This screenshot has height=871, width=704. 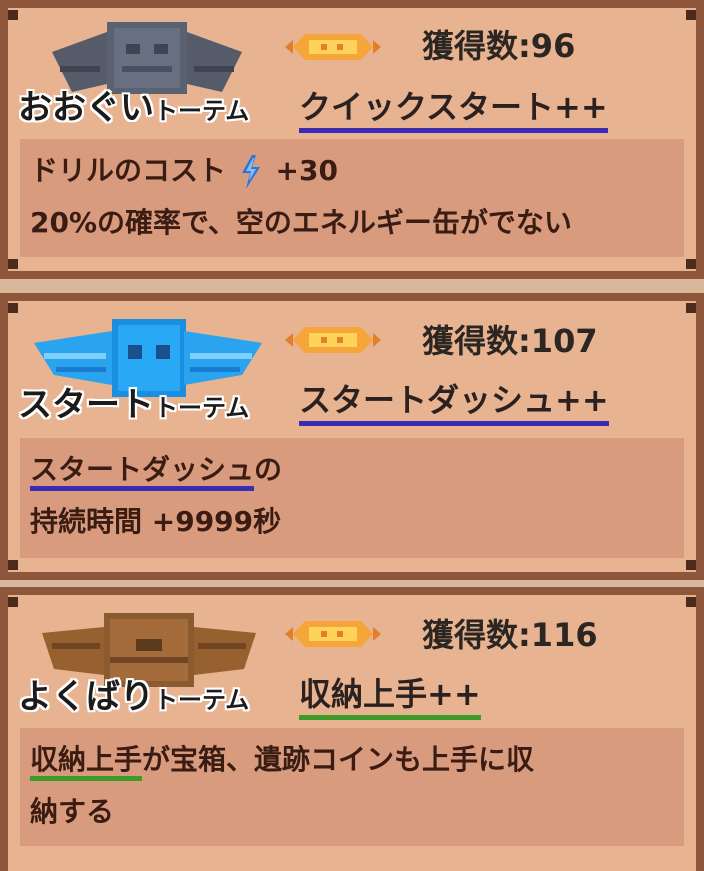 What do you see at coordinates (510, 341) in the screenshot?
I see `acquired-count: 獲得数:107` at bounding box center [510, 341].